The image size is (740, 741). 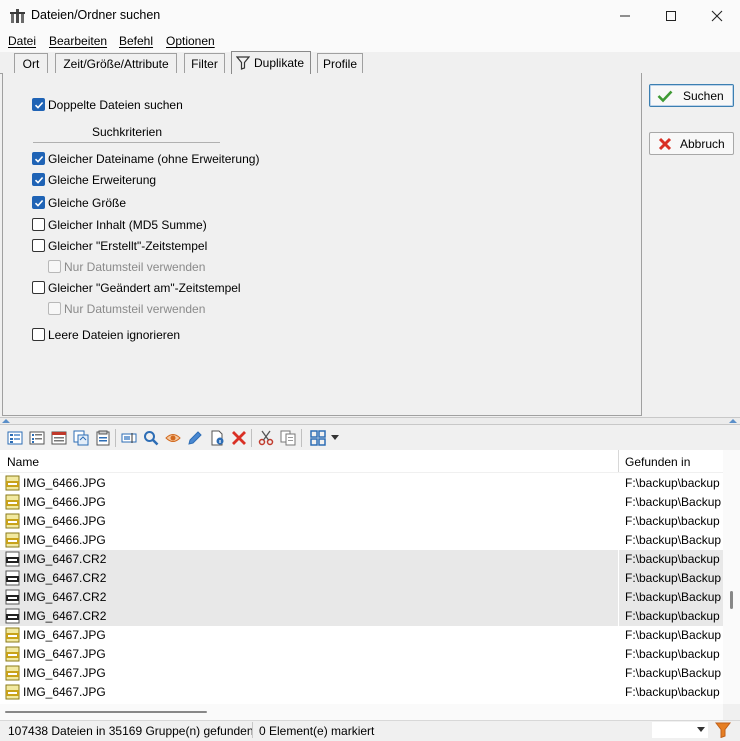 I want to click on same-size-label: Gleiche Größe, so click(x=87, y=203).